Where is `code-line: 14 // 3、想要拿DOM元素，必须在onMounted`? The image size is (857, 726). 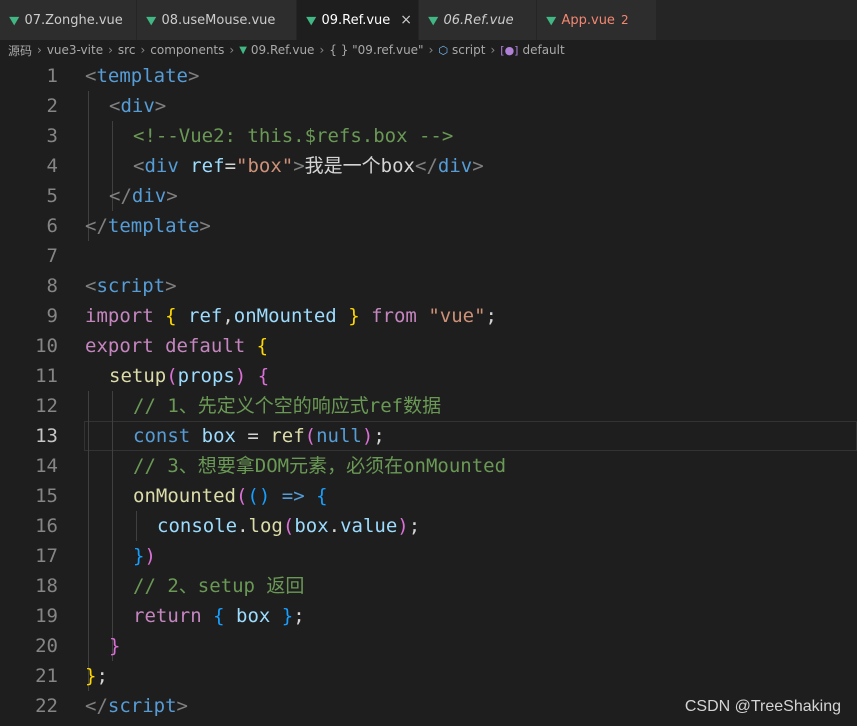
code-line: 14 // 3、想要拿DOM元素，必须在onMounted is located at coordinates (428, 466).